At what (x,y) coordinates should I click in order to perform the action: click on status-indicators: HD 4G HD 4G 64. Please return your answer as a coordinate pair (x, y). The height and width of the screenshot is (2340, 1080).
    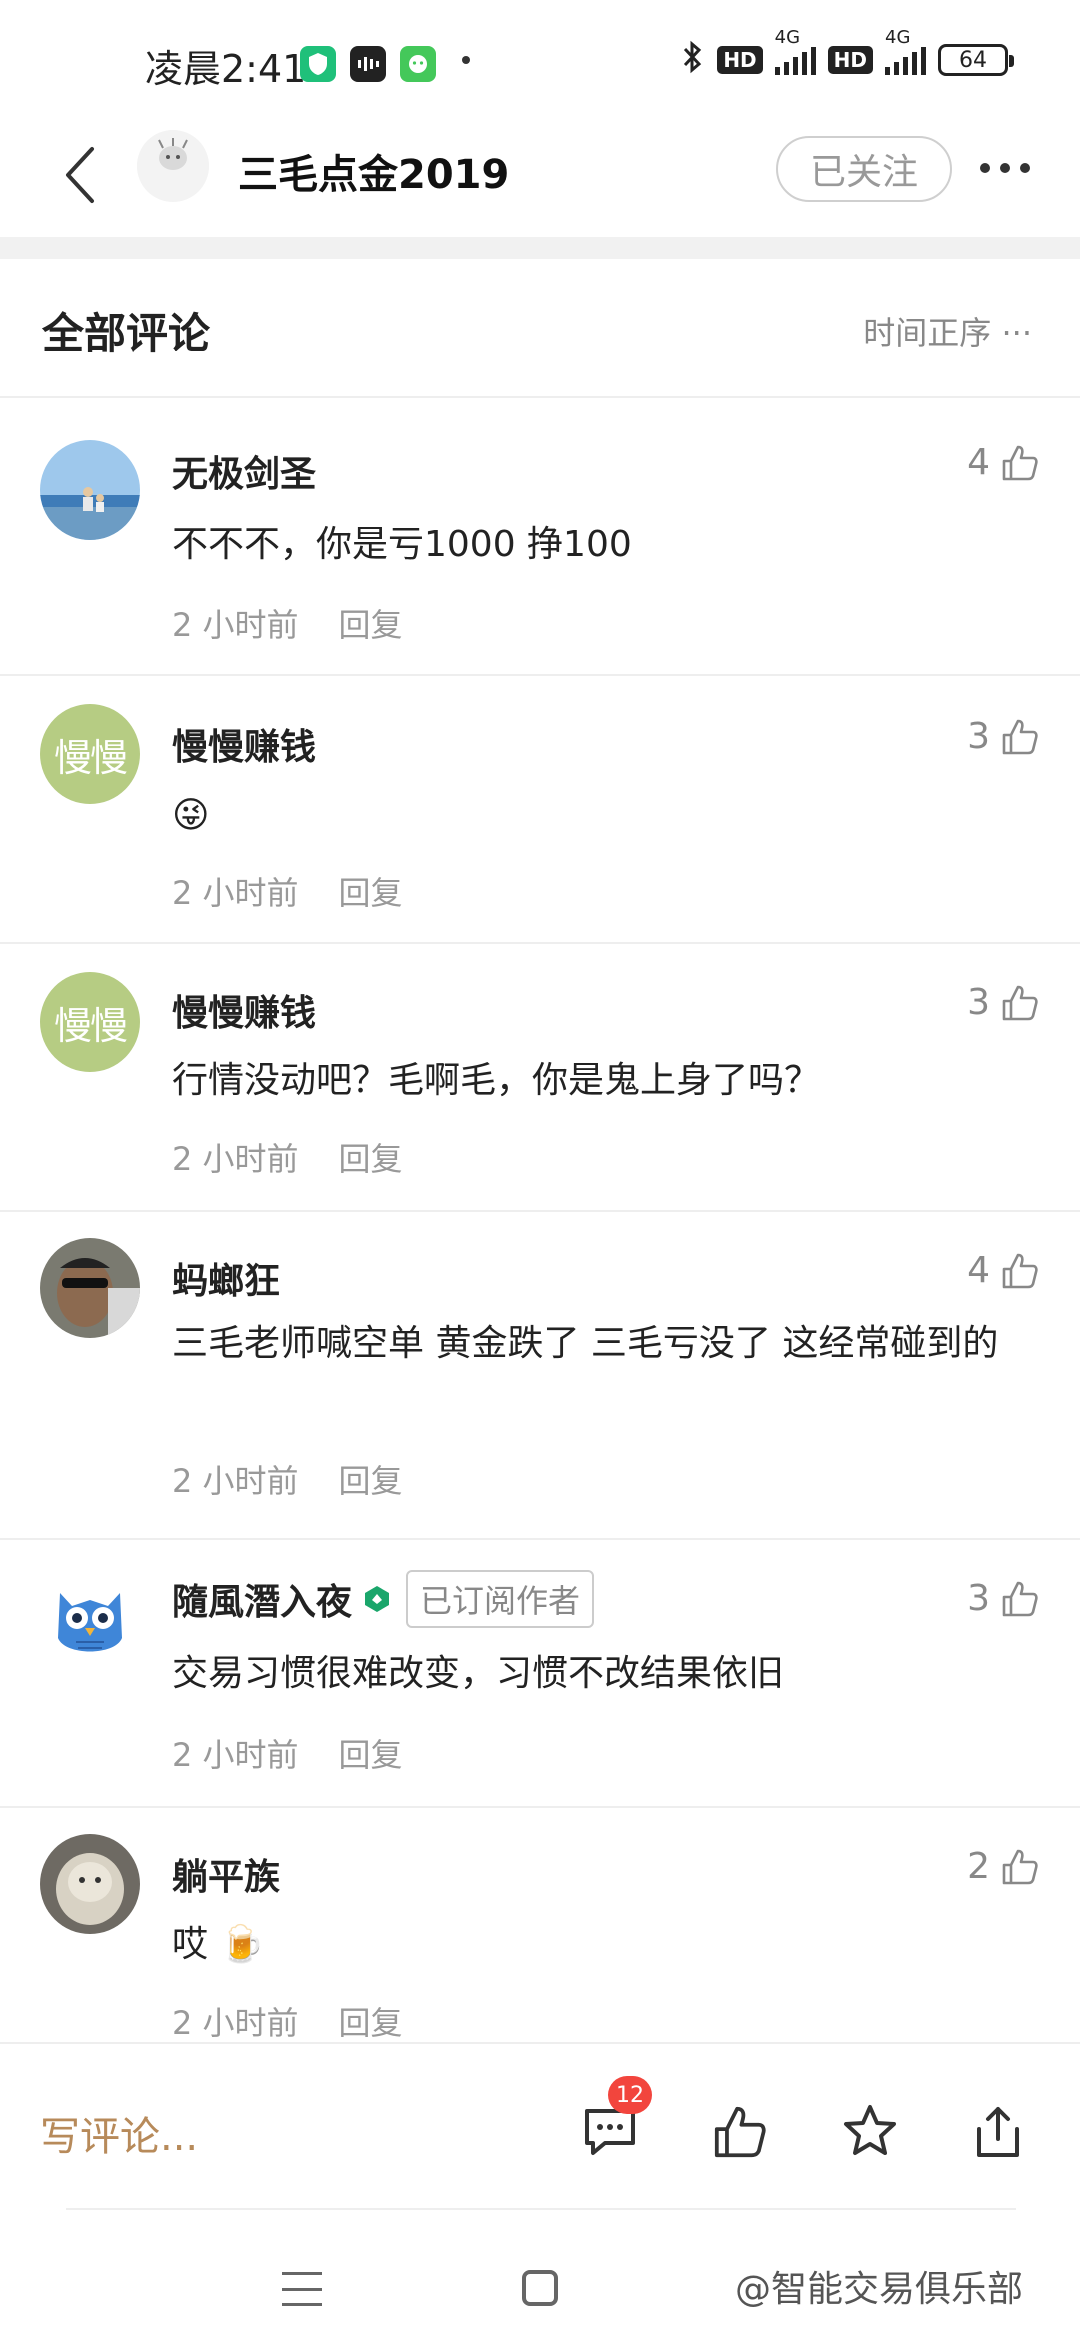
    Looking at the image, I should click on (847, 53).